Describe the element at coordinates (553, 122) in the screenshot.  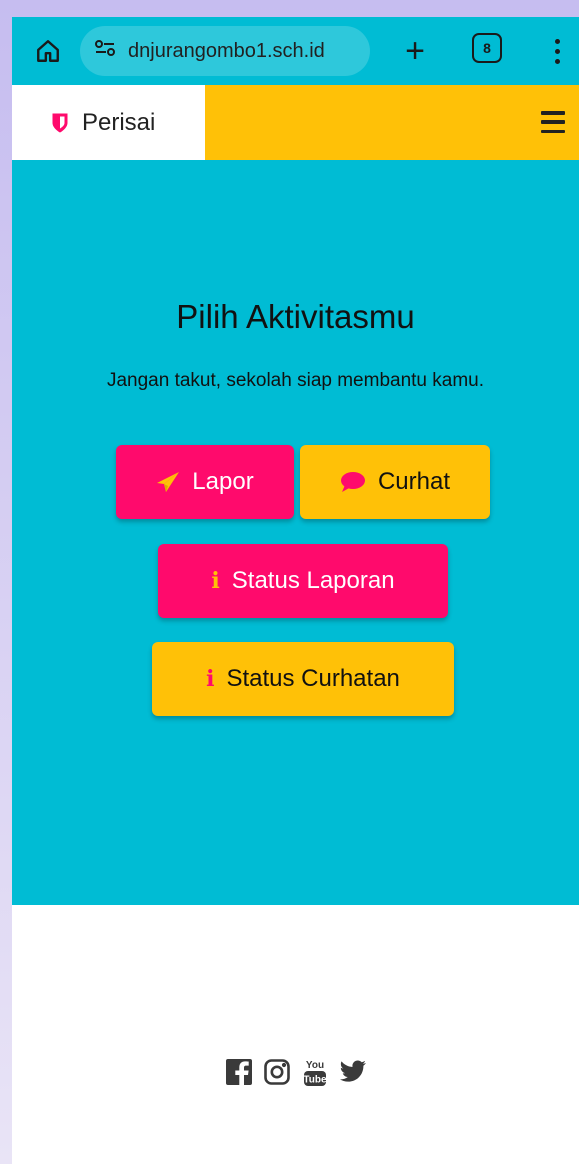
I see `hamburger-menu-icon` at that location.